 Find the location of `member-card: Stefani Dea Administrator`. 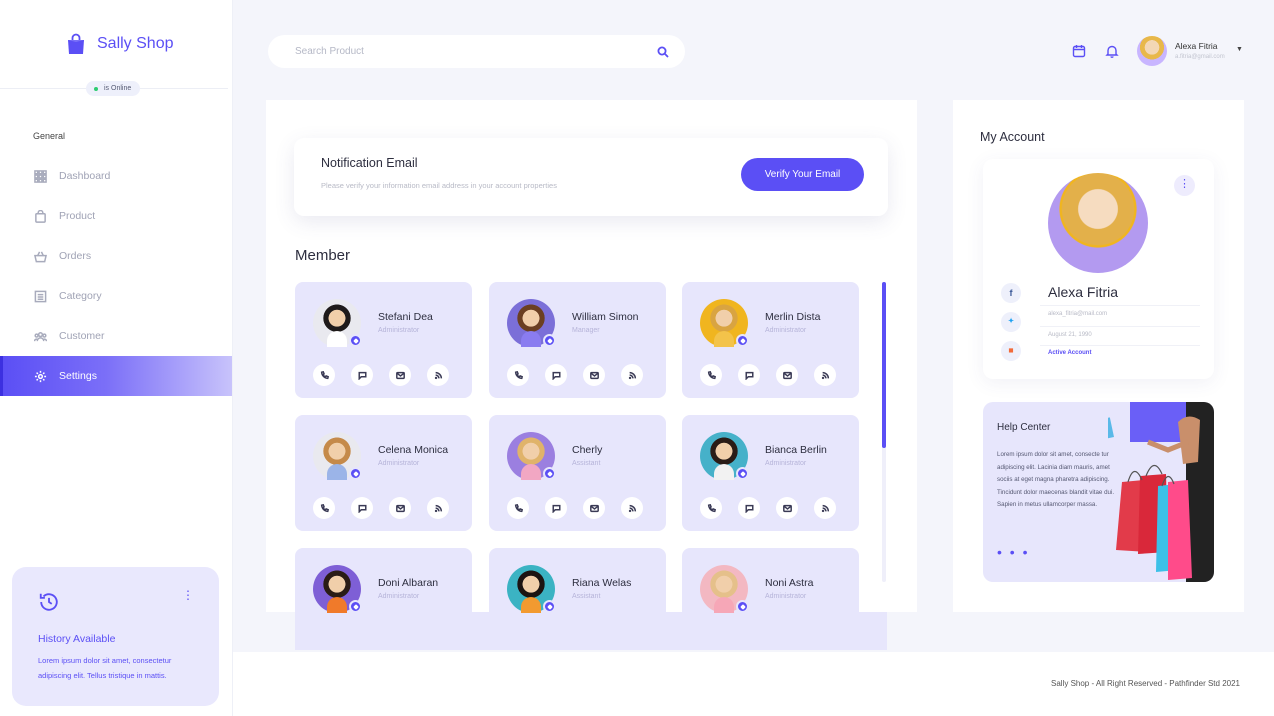

member-card: Stefani Dea Administrator is located at coordinates (383, 340).